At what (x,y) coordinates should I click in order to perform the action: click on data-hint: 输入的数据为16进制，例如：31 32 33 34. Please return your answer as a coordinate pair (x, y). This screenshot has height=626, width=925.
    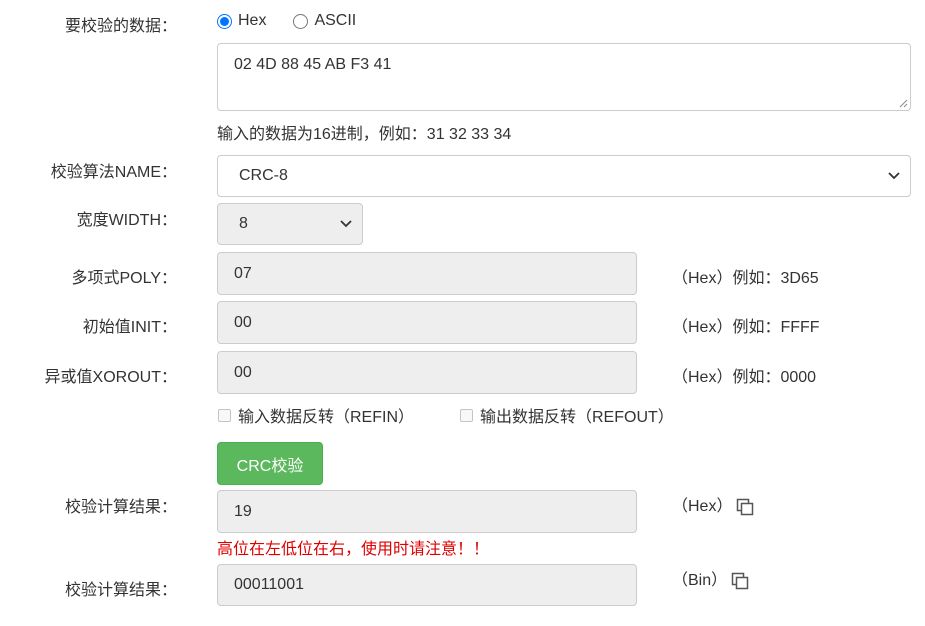
    Looking at the image, I should click on (364, 134).